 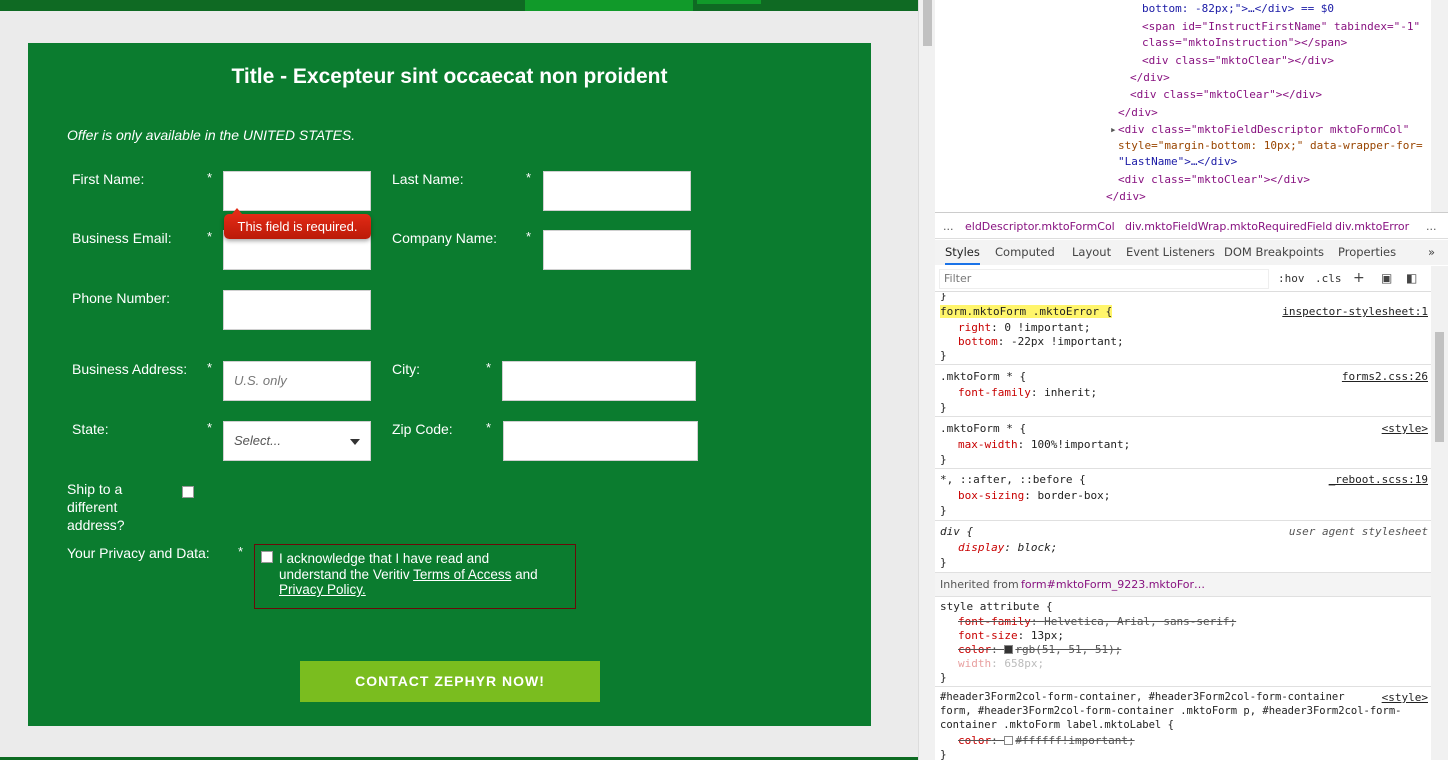 What do you see at coordinates (297, 381) in the screenshot?
I see `business-address-input: U.S. only` at bounding box center [297, 381].